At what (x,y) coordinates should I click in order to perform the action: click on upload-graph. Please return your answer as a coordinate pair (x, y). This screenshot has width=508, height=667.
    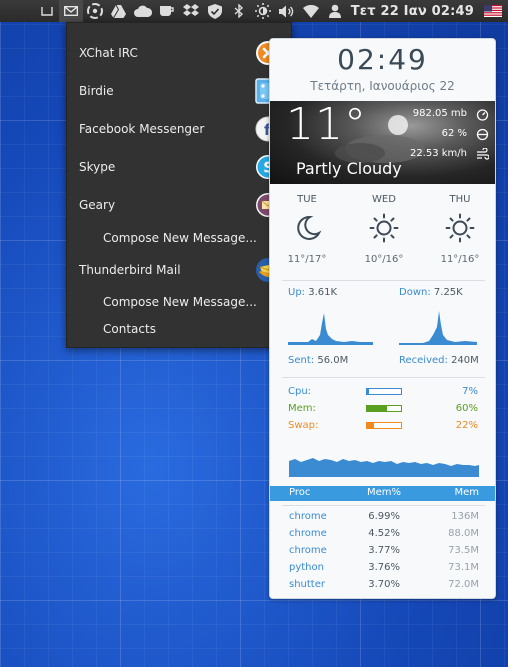
    Looking at the image, I should click on (330, 329).